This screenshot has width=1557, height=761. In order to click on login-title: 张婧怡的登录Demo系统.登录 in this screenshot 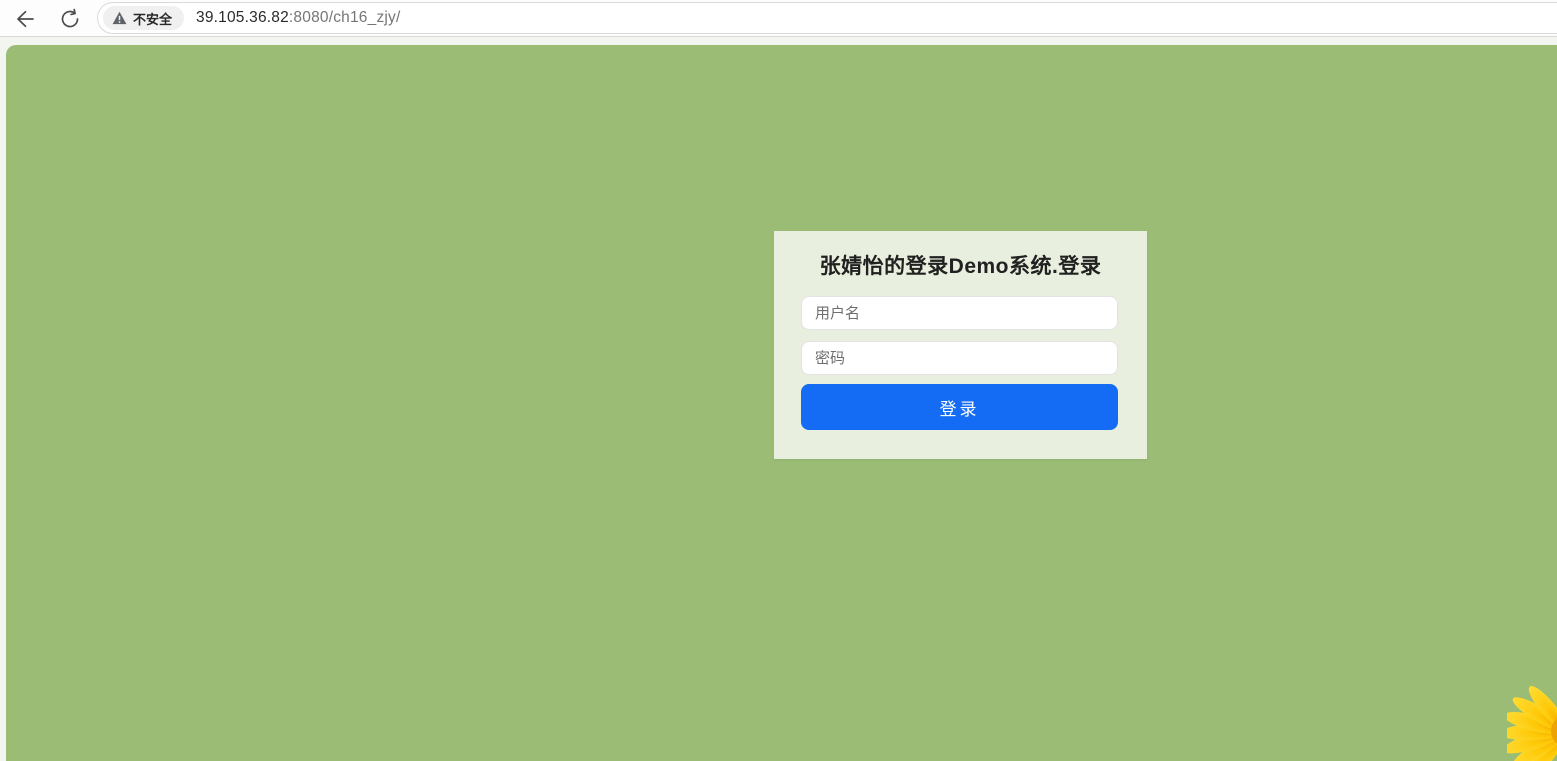, I will do `click(960, 266)`.